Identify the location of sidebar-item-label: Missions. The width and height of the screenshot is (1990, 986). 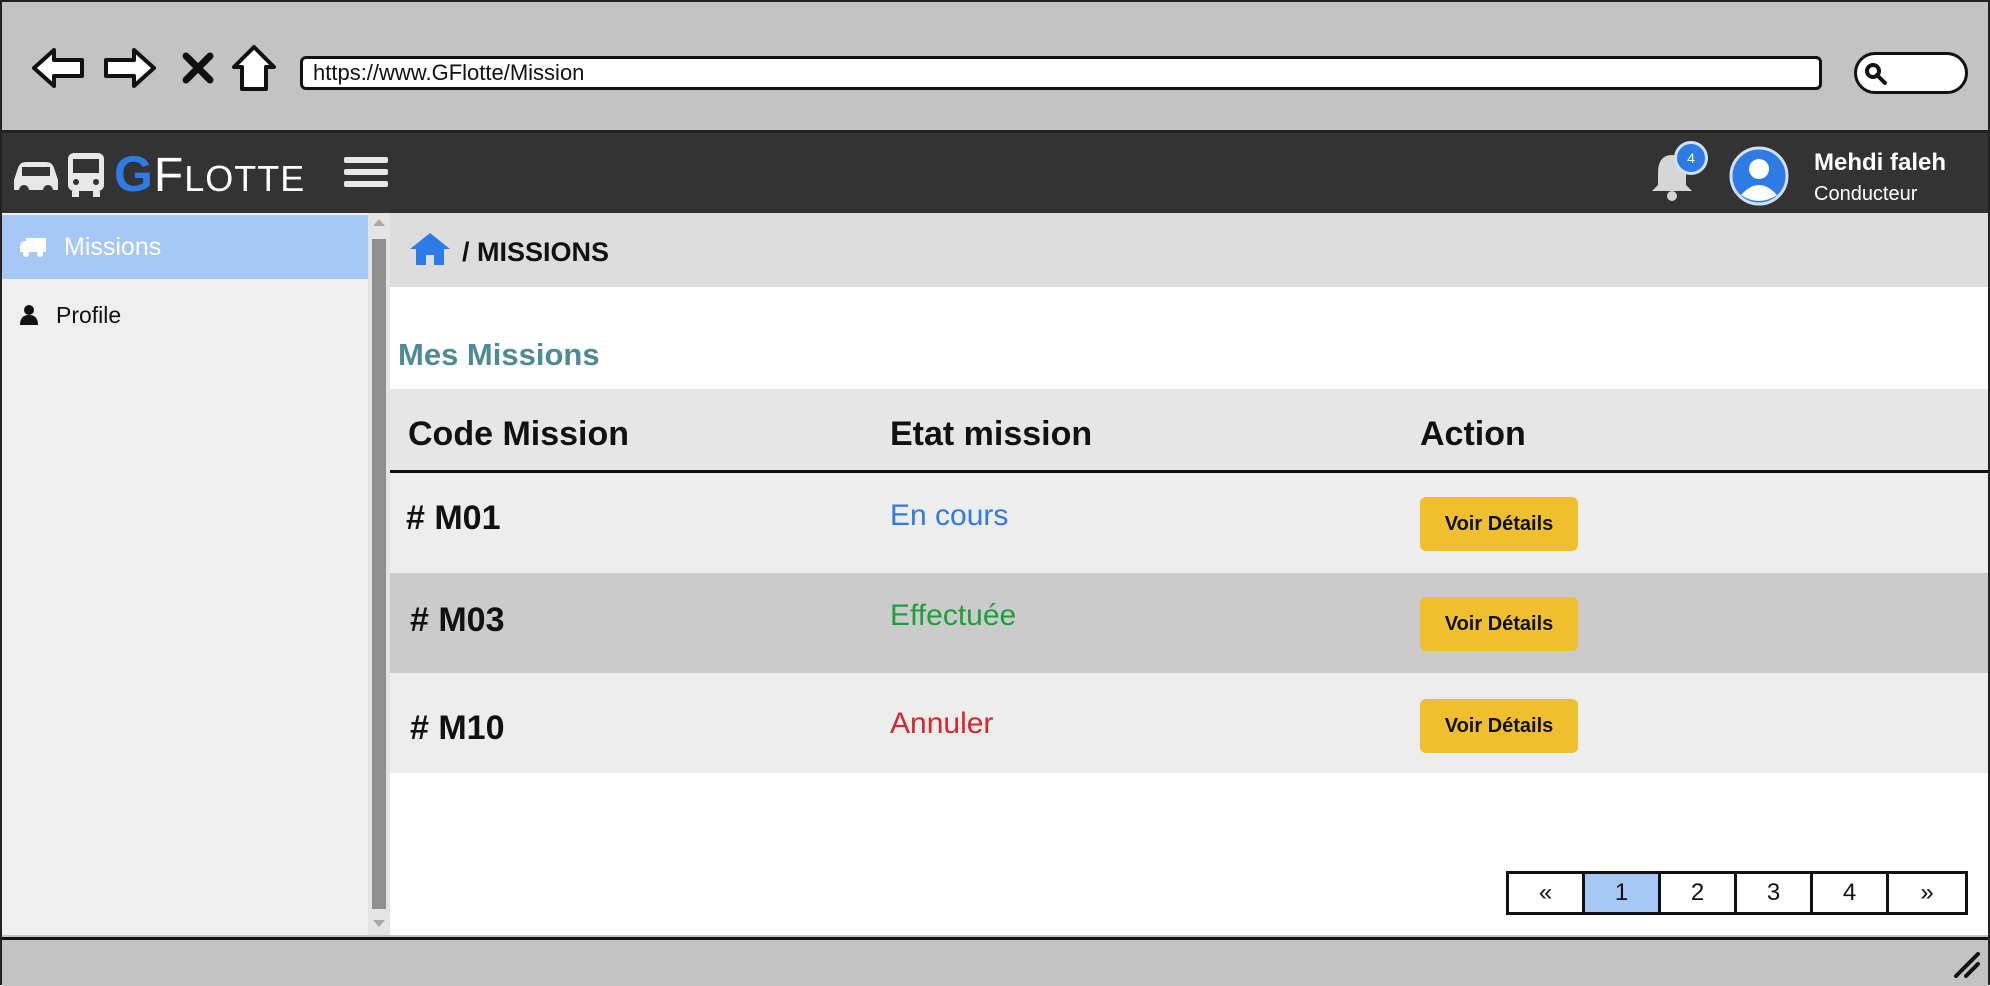
(113, 246).